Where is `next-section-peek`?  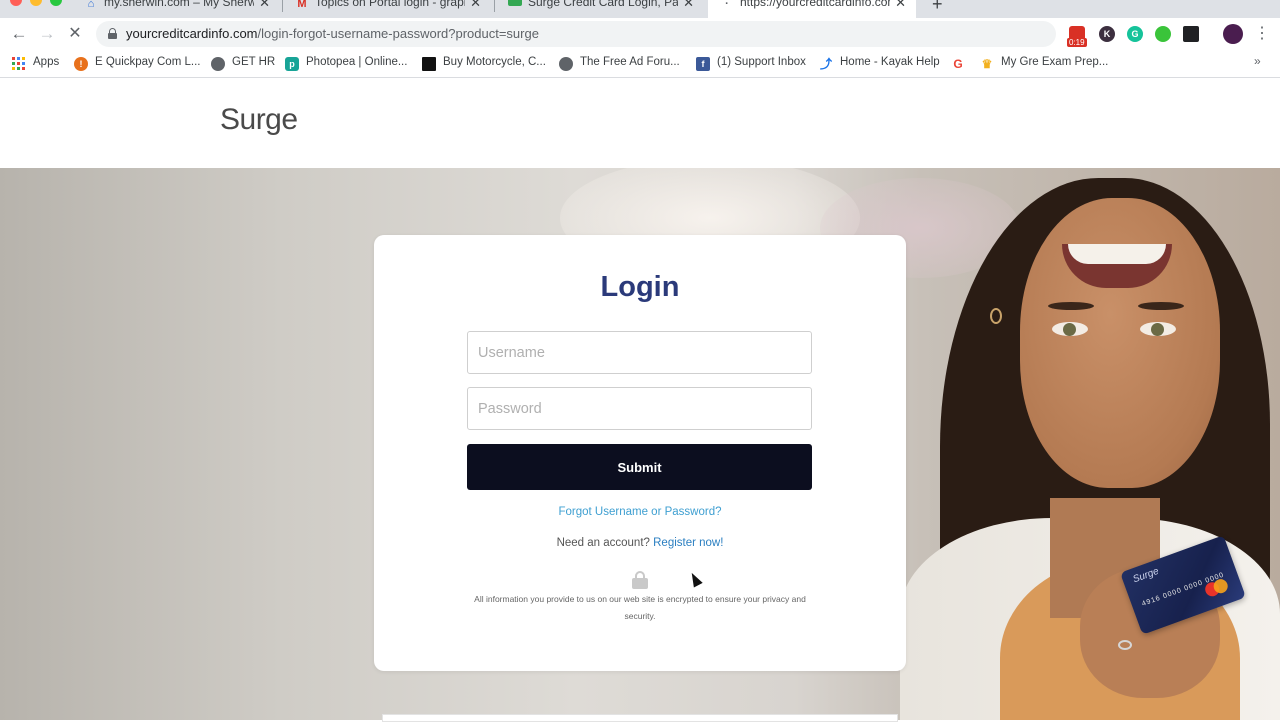
next-section-peek is located at coordinates (640, 718).